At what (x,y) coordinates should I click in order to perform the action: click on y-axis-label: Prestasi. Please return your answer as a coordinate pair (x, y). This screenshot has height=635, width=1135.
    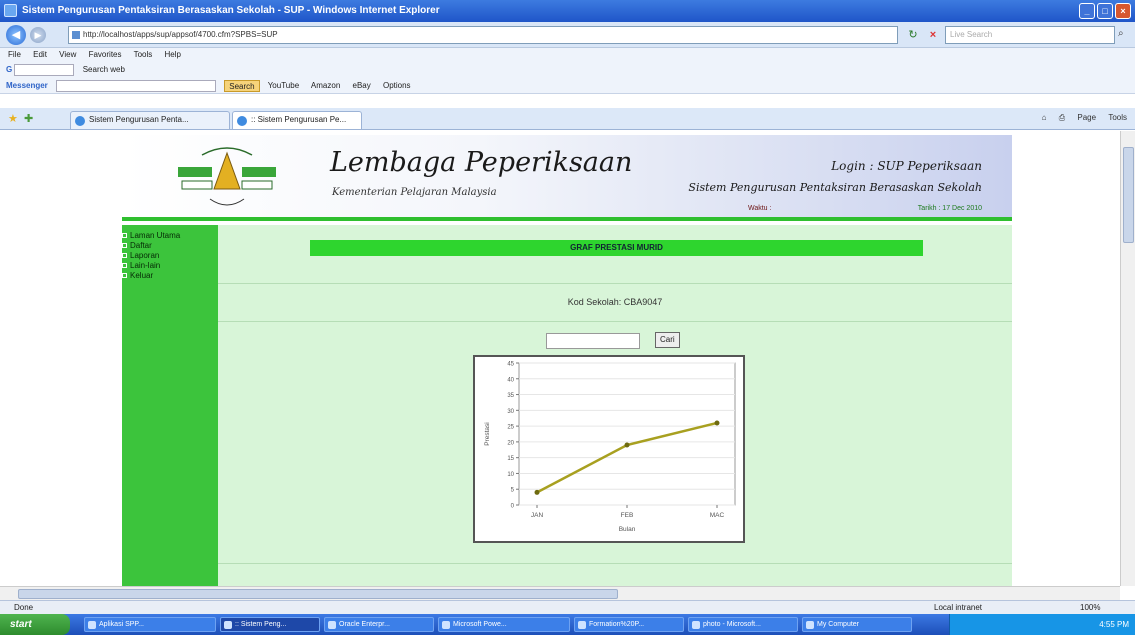
    Looking at the image, I should click on (487, 433).